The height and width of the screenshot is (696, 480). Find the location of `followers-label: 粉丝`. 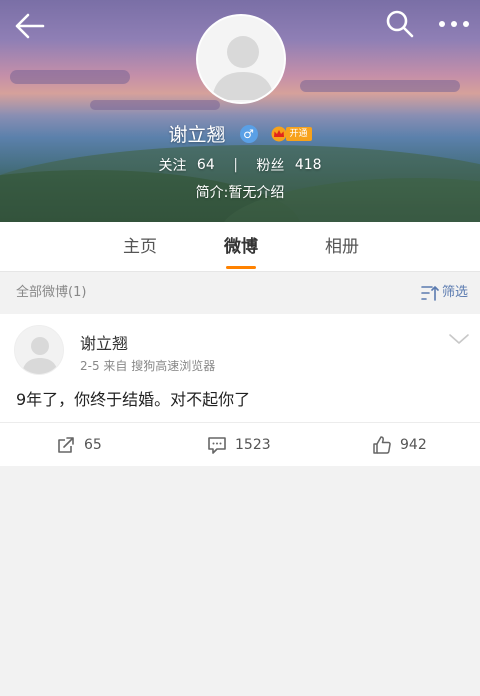

followers-label: 粉丝 is located at coordinates (270, 166).